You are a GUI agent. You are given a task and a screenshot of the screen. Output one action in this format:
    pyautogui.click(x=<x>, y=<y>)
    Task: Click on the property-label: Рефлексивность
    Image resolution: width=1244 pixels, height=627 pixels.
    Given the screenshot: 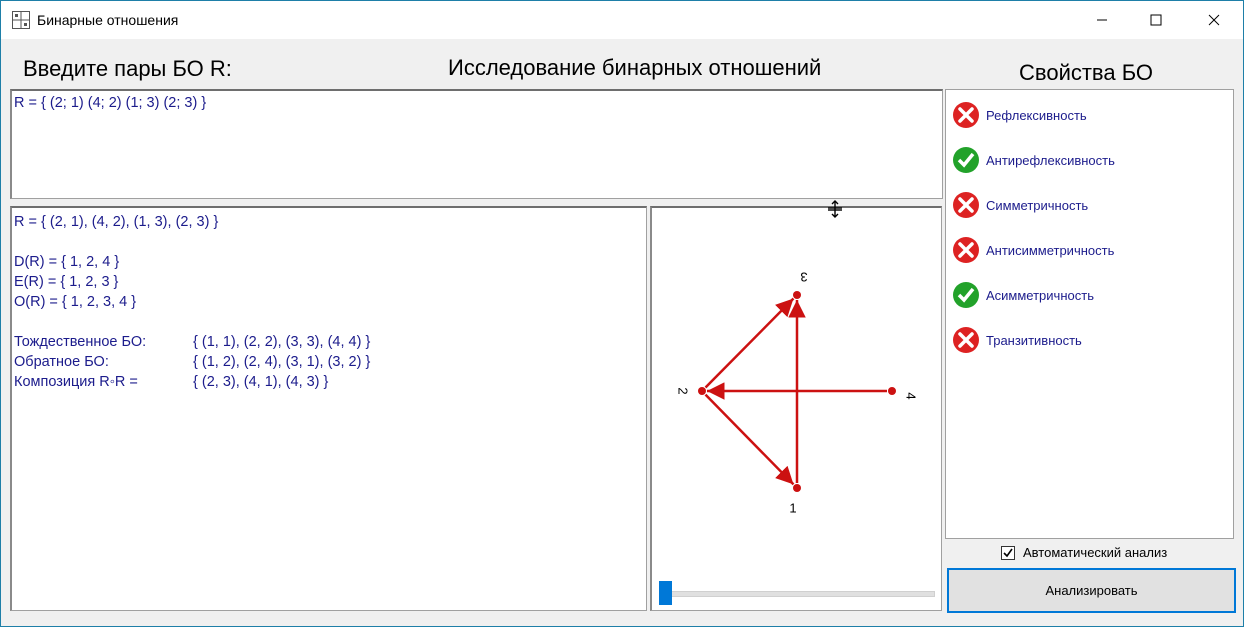 What is the action you would take?
    pyautogui.click(x=1036, y=115)
    